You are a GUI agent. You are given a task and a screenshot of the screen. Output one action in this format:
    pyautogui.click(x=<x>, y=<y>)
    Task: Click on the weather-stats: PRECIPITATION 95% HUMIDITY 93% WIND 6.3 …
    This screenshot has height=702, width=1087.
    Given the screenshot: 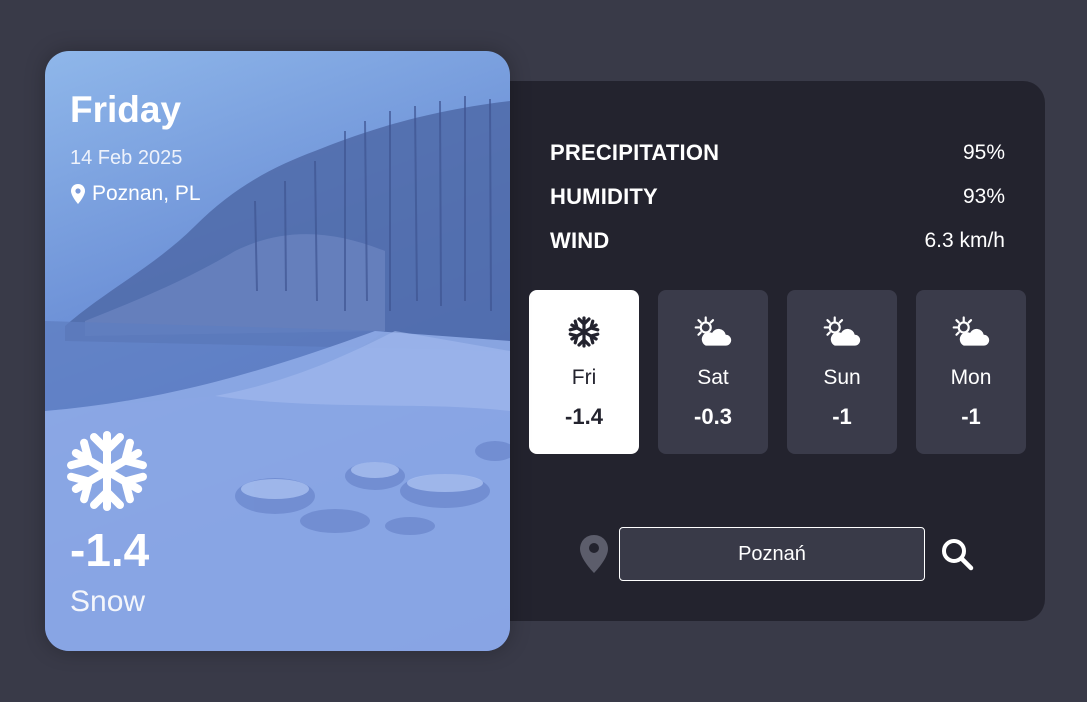 What is the action you would take?
    pyautogui.click(x=777, y=197)
    